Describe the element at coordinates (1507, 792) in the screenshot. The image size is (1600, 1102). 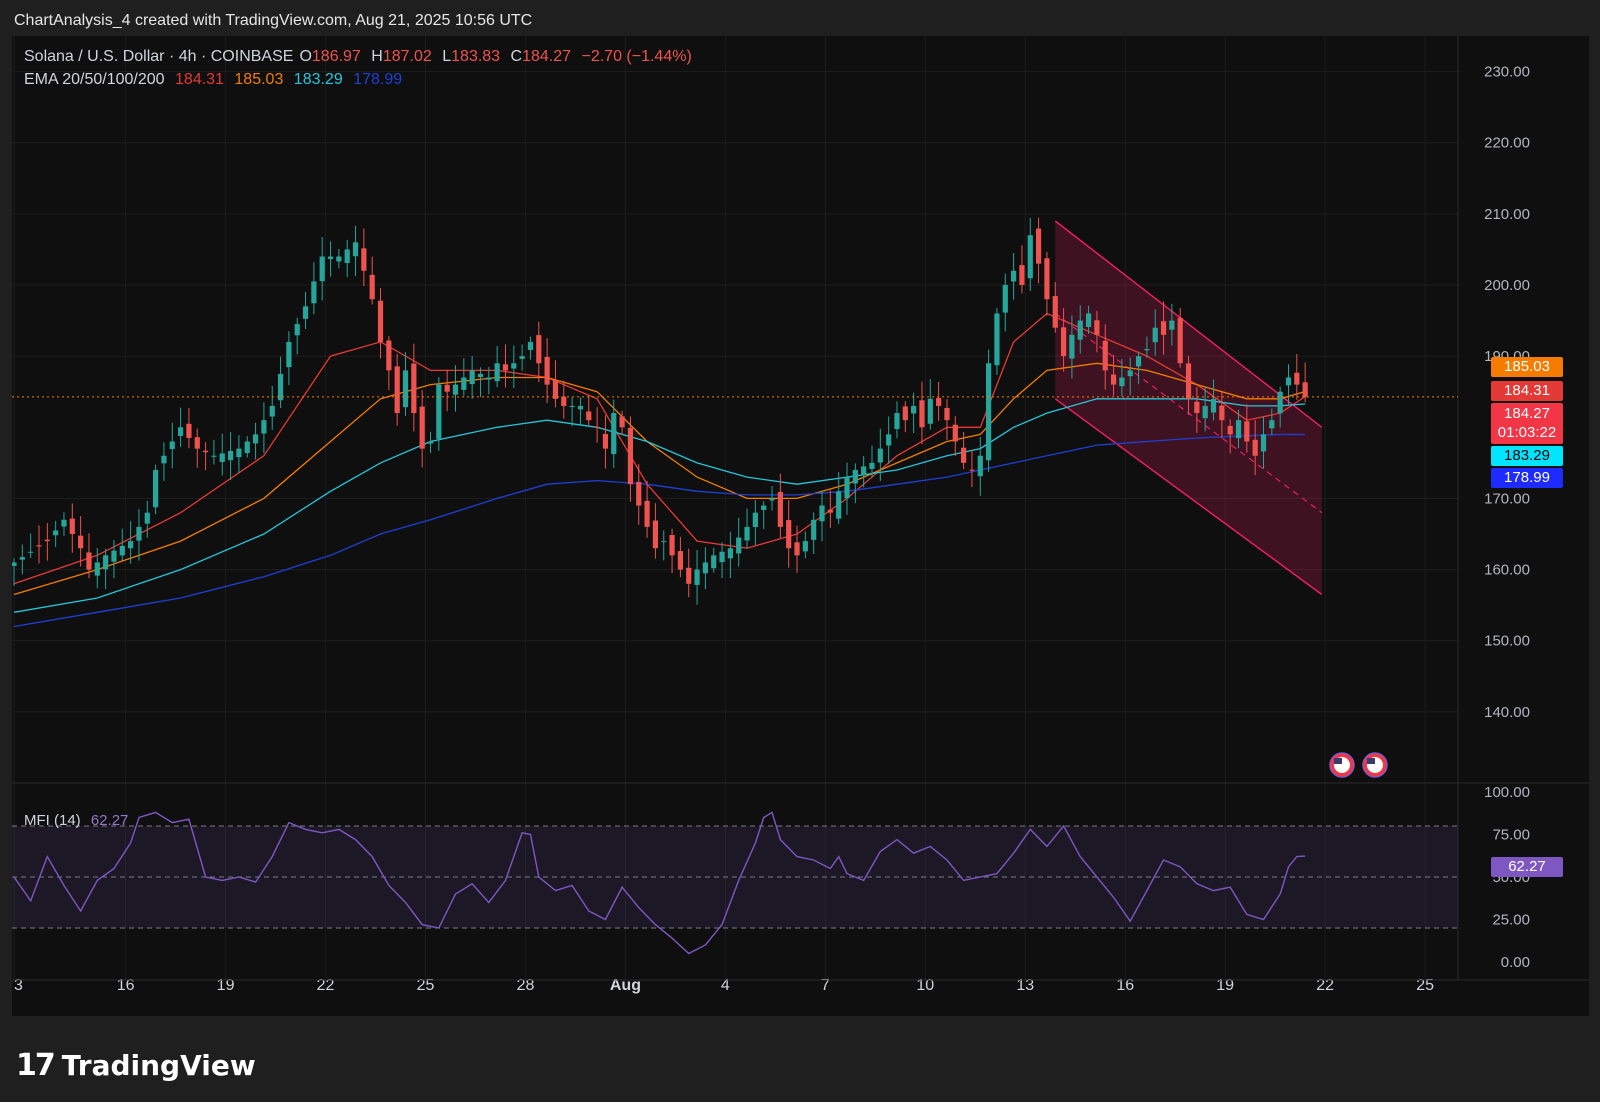
I see `mfi-y-tick-label: 100.00` at that location.